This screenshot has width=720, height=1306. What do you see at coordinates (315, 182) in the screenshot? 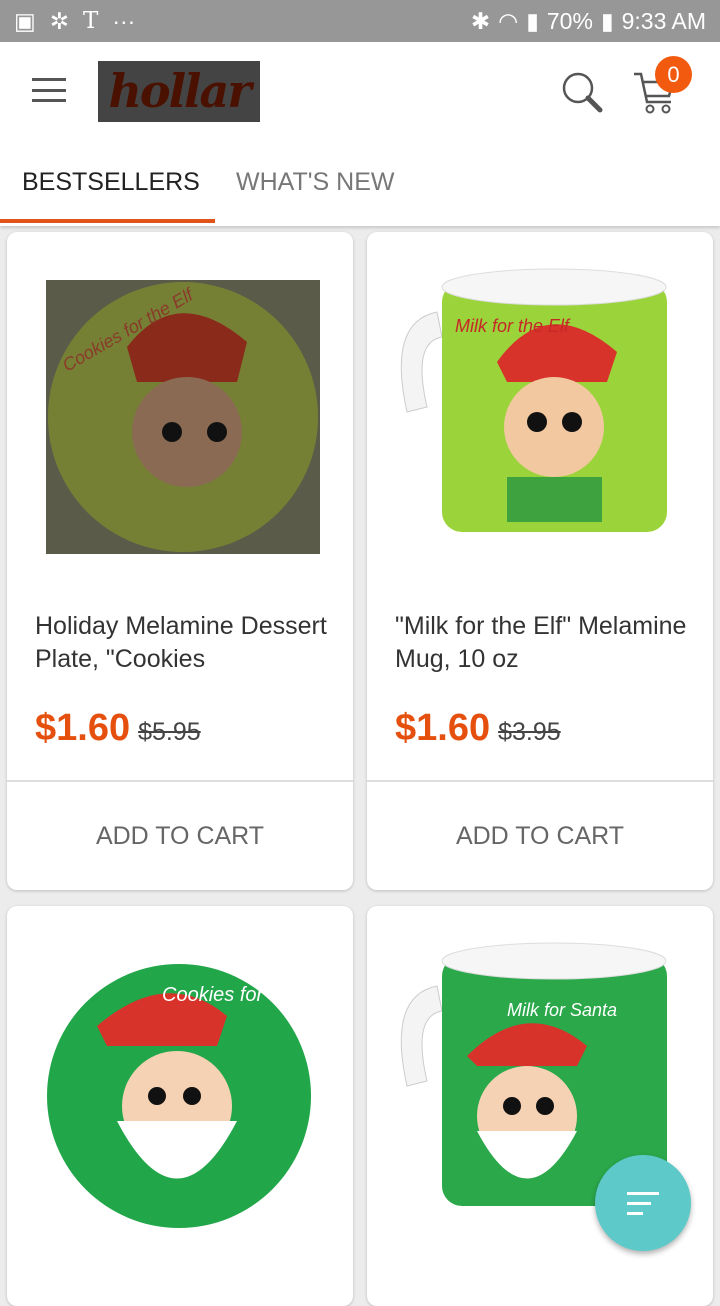
I see `tab-whats-new: WHAT'S NEW` at bounding box center [315, 182].